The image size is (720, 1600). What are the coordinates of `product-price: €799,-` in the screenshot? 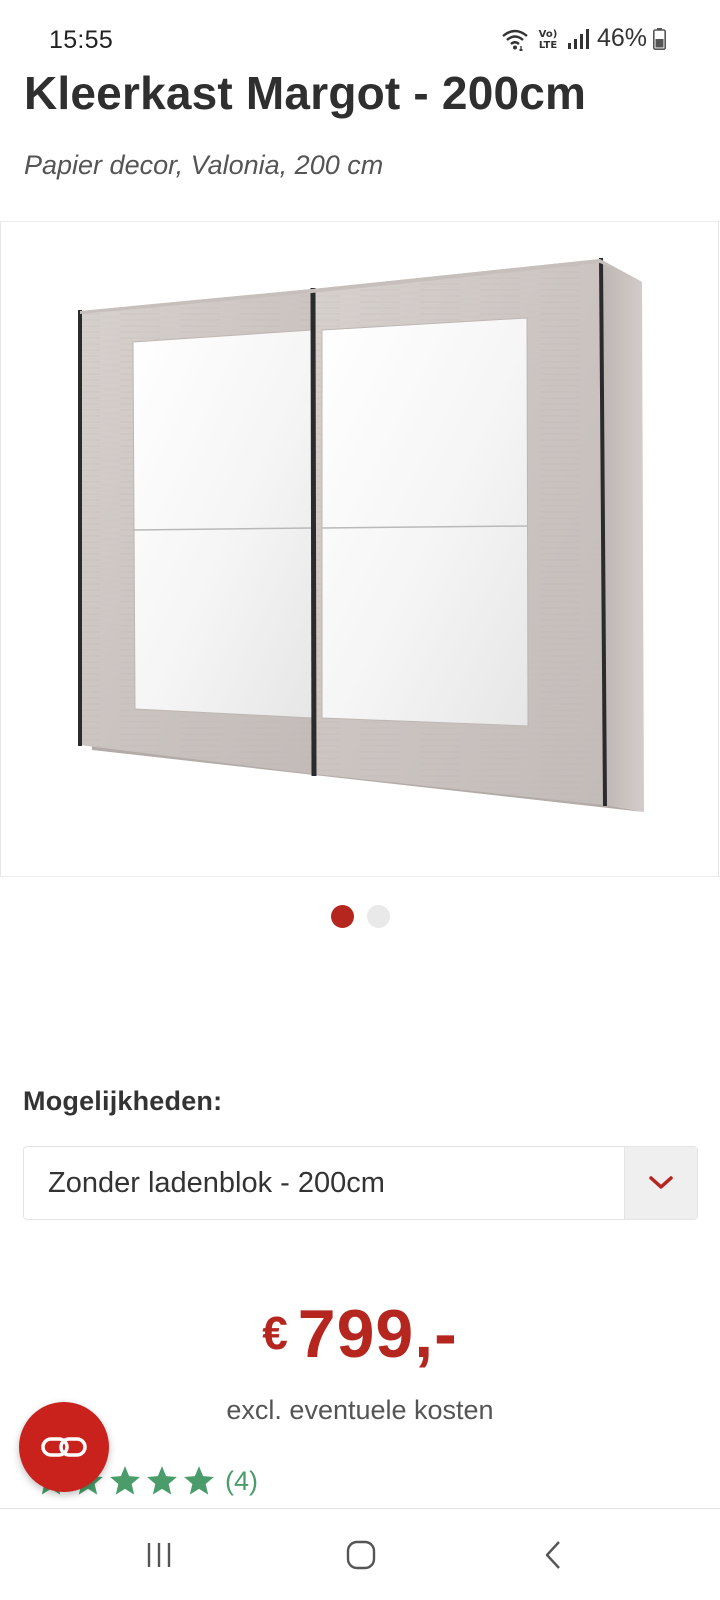 It's located at (360, 1334).